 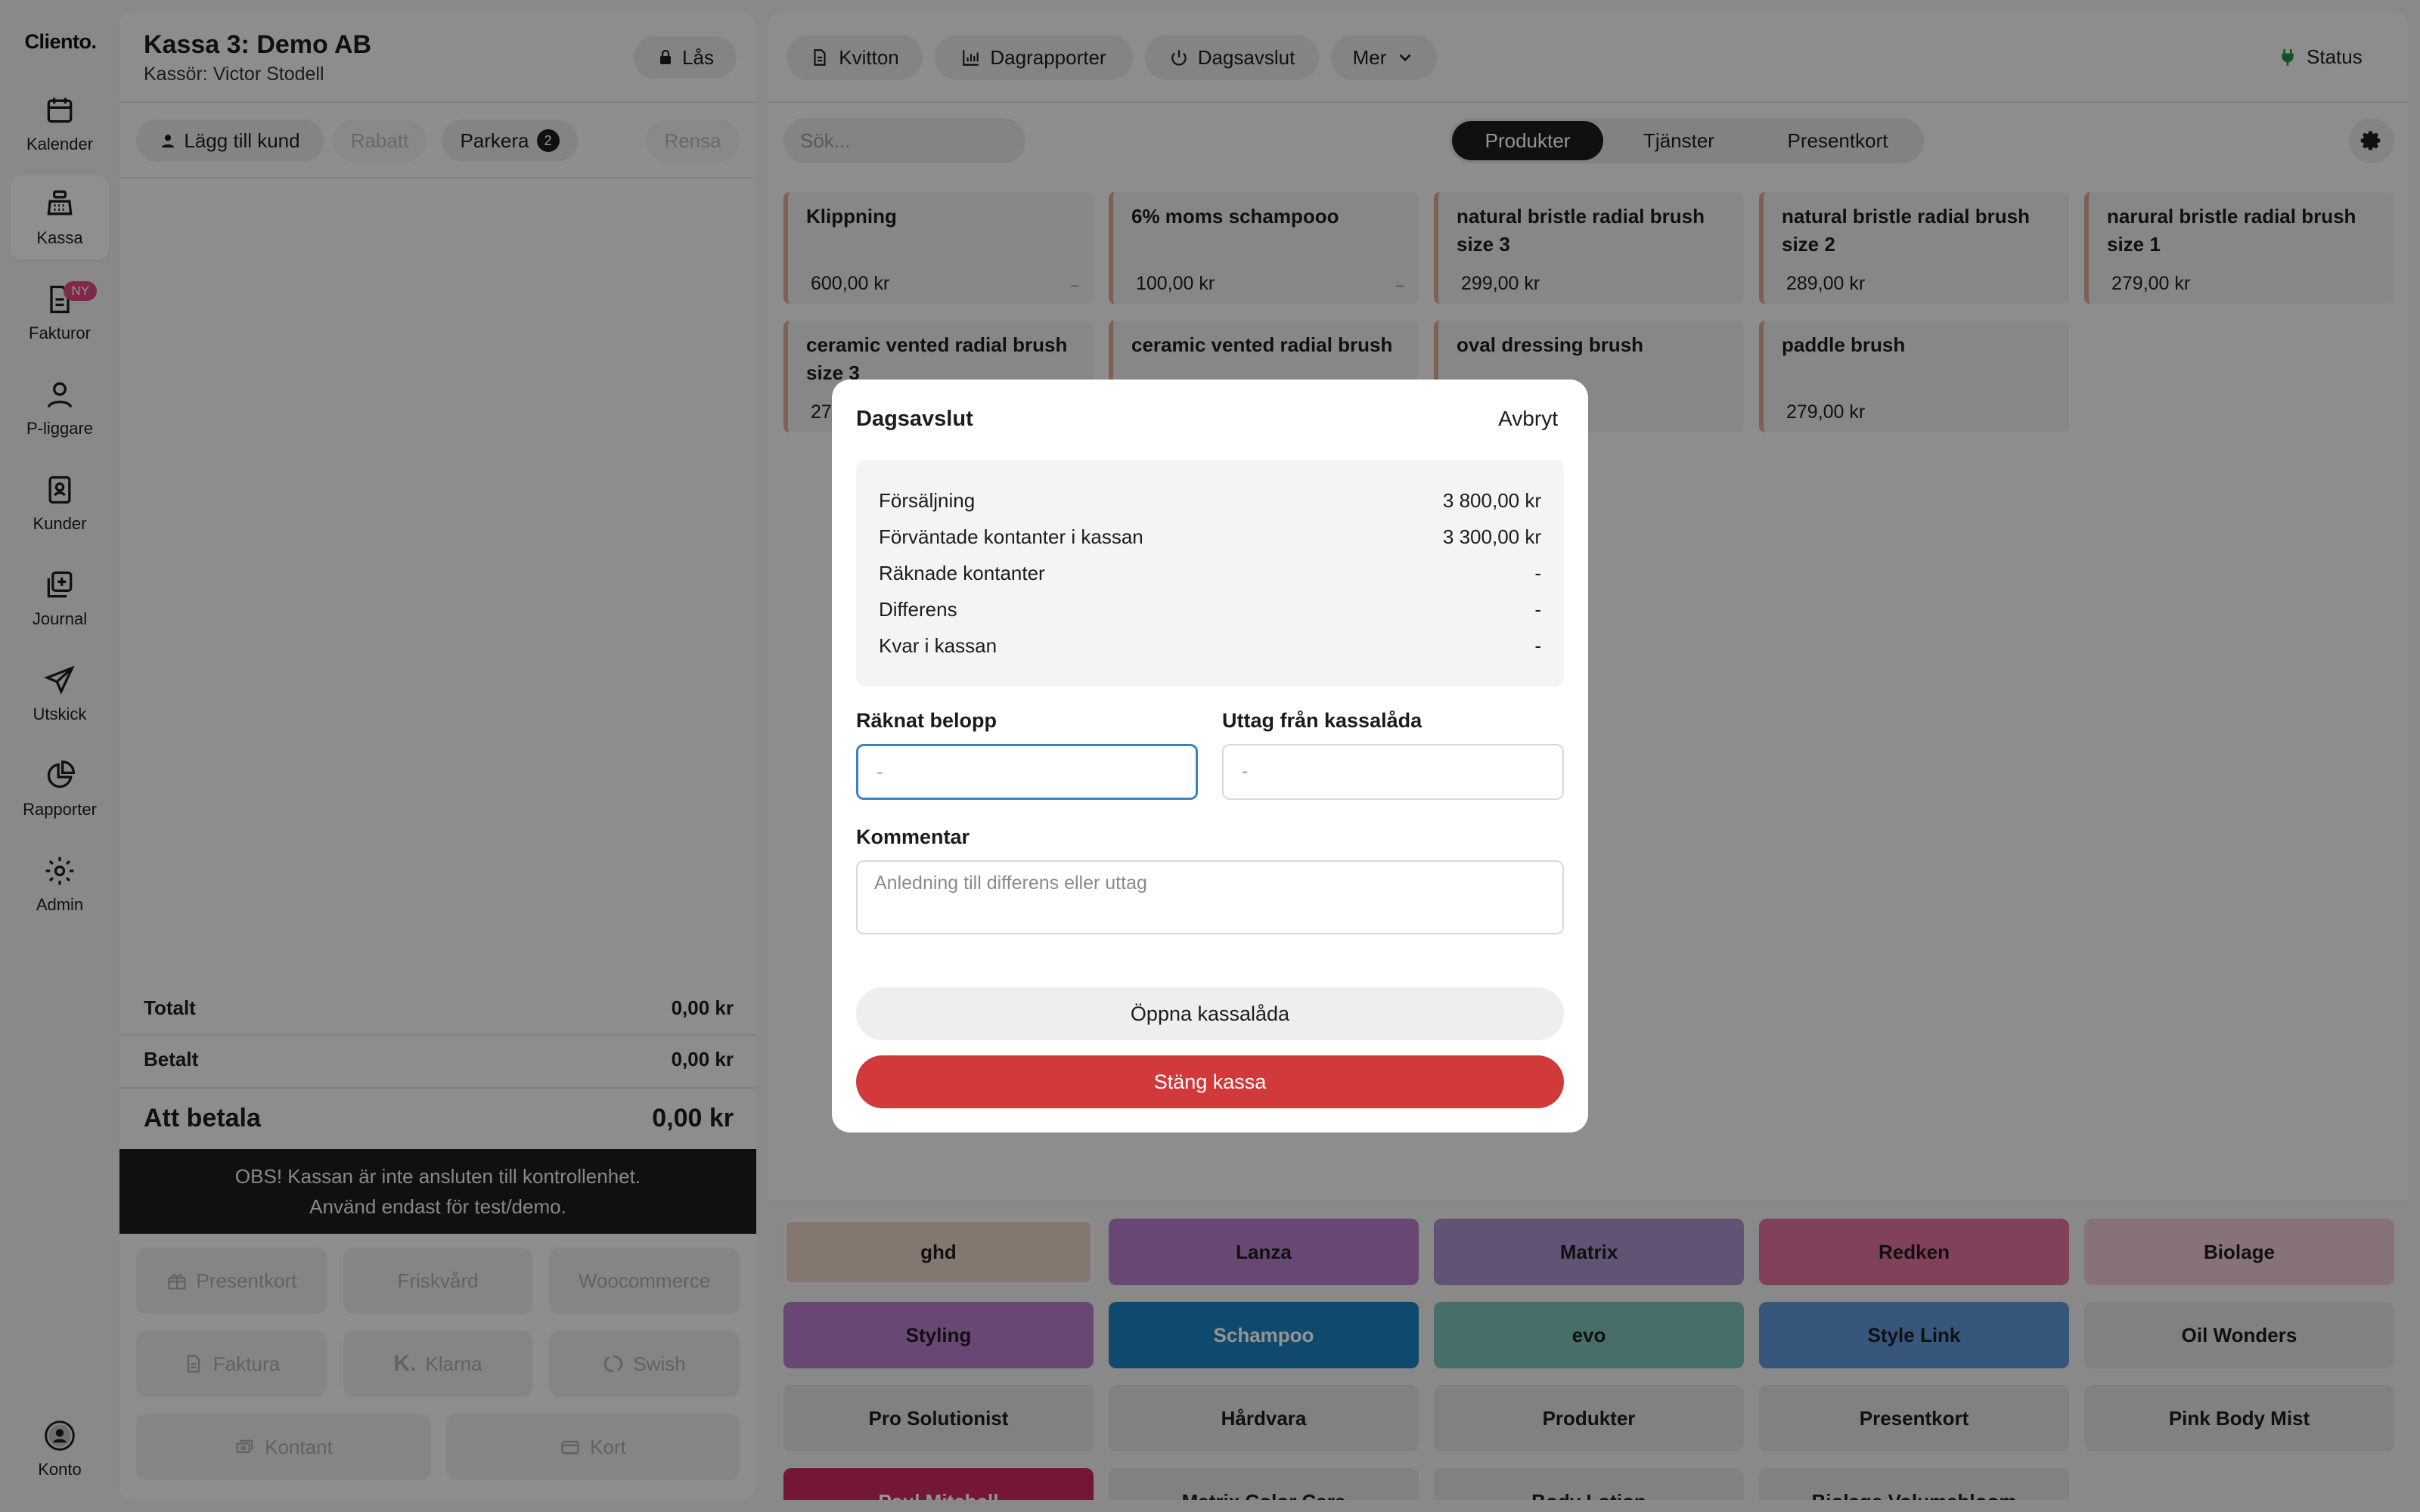 I want to click on summary-row: Kvar i kassan -, so click(x=1210, y=649).